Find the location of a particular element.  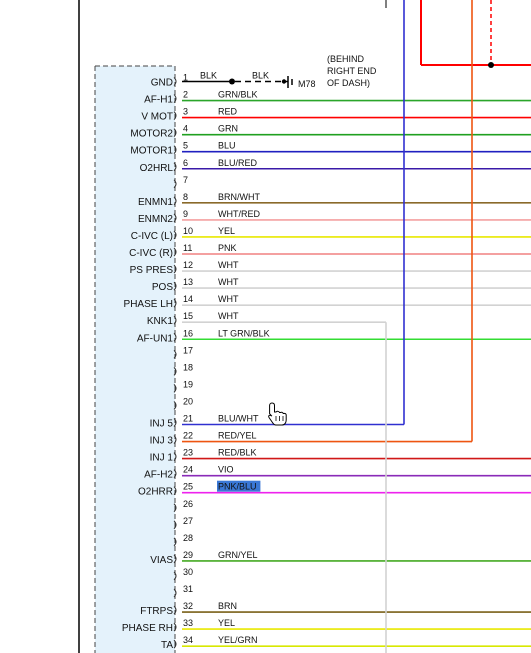

ground-dot is located at coordinates (284, 81).